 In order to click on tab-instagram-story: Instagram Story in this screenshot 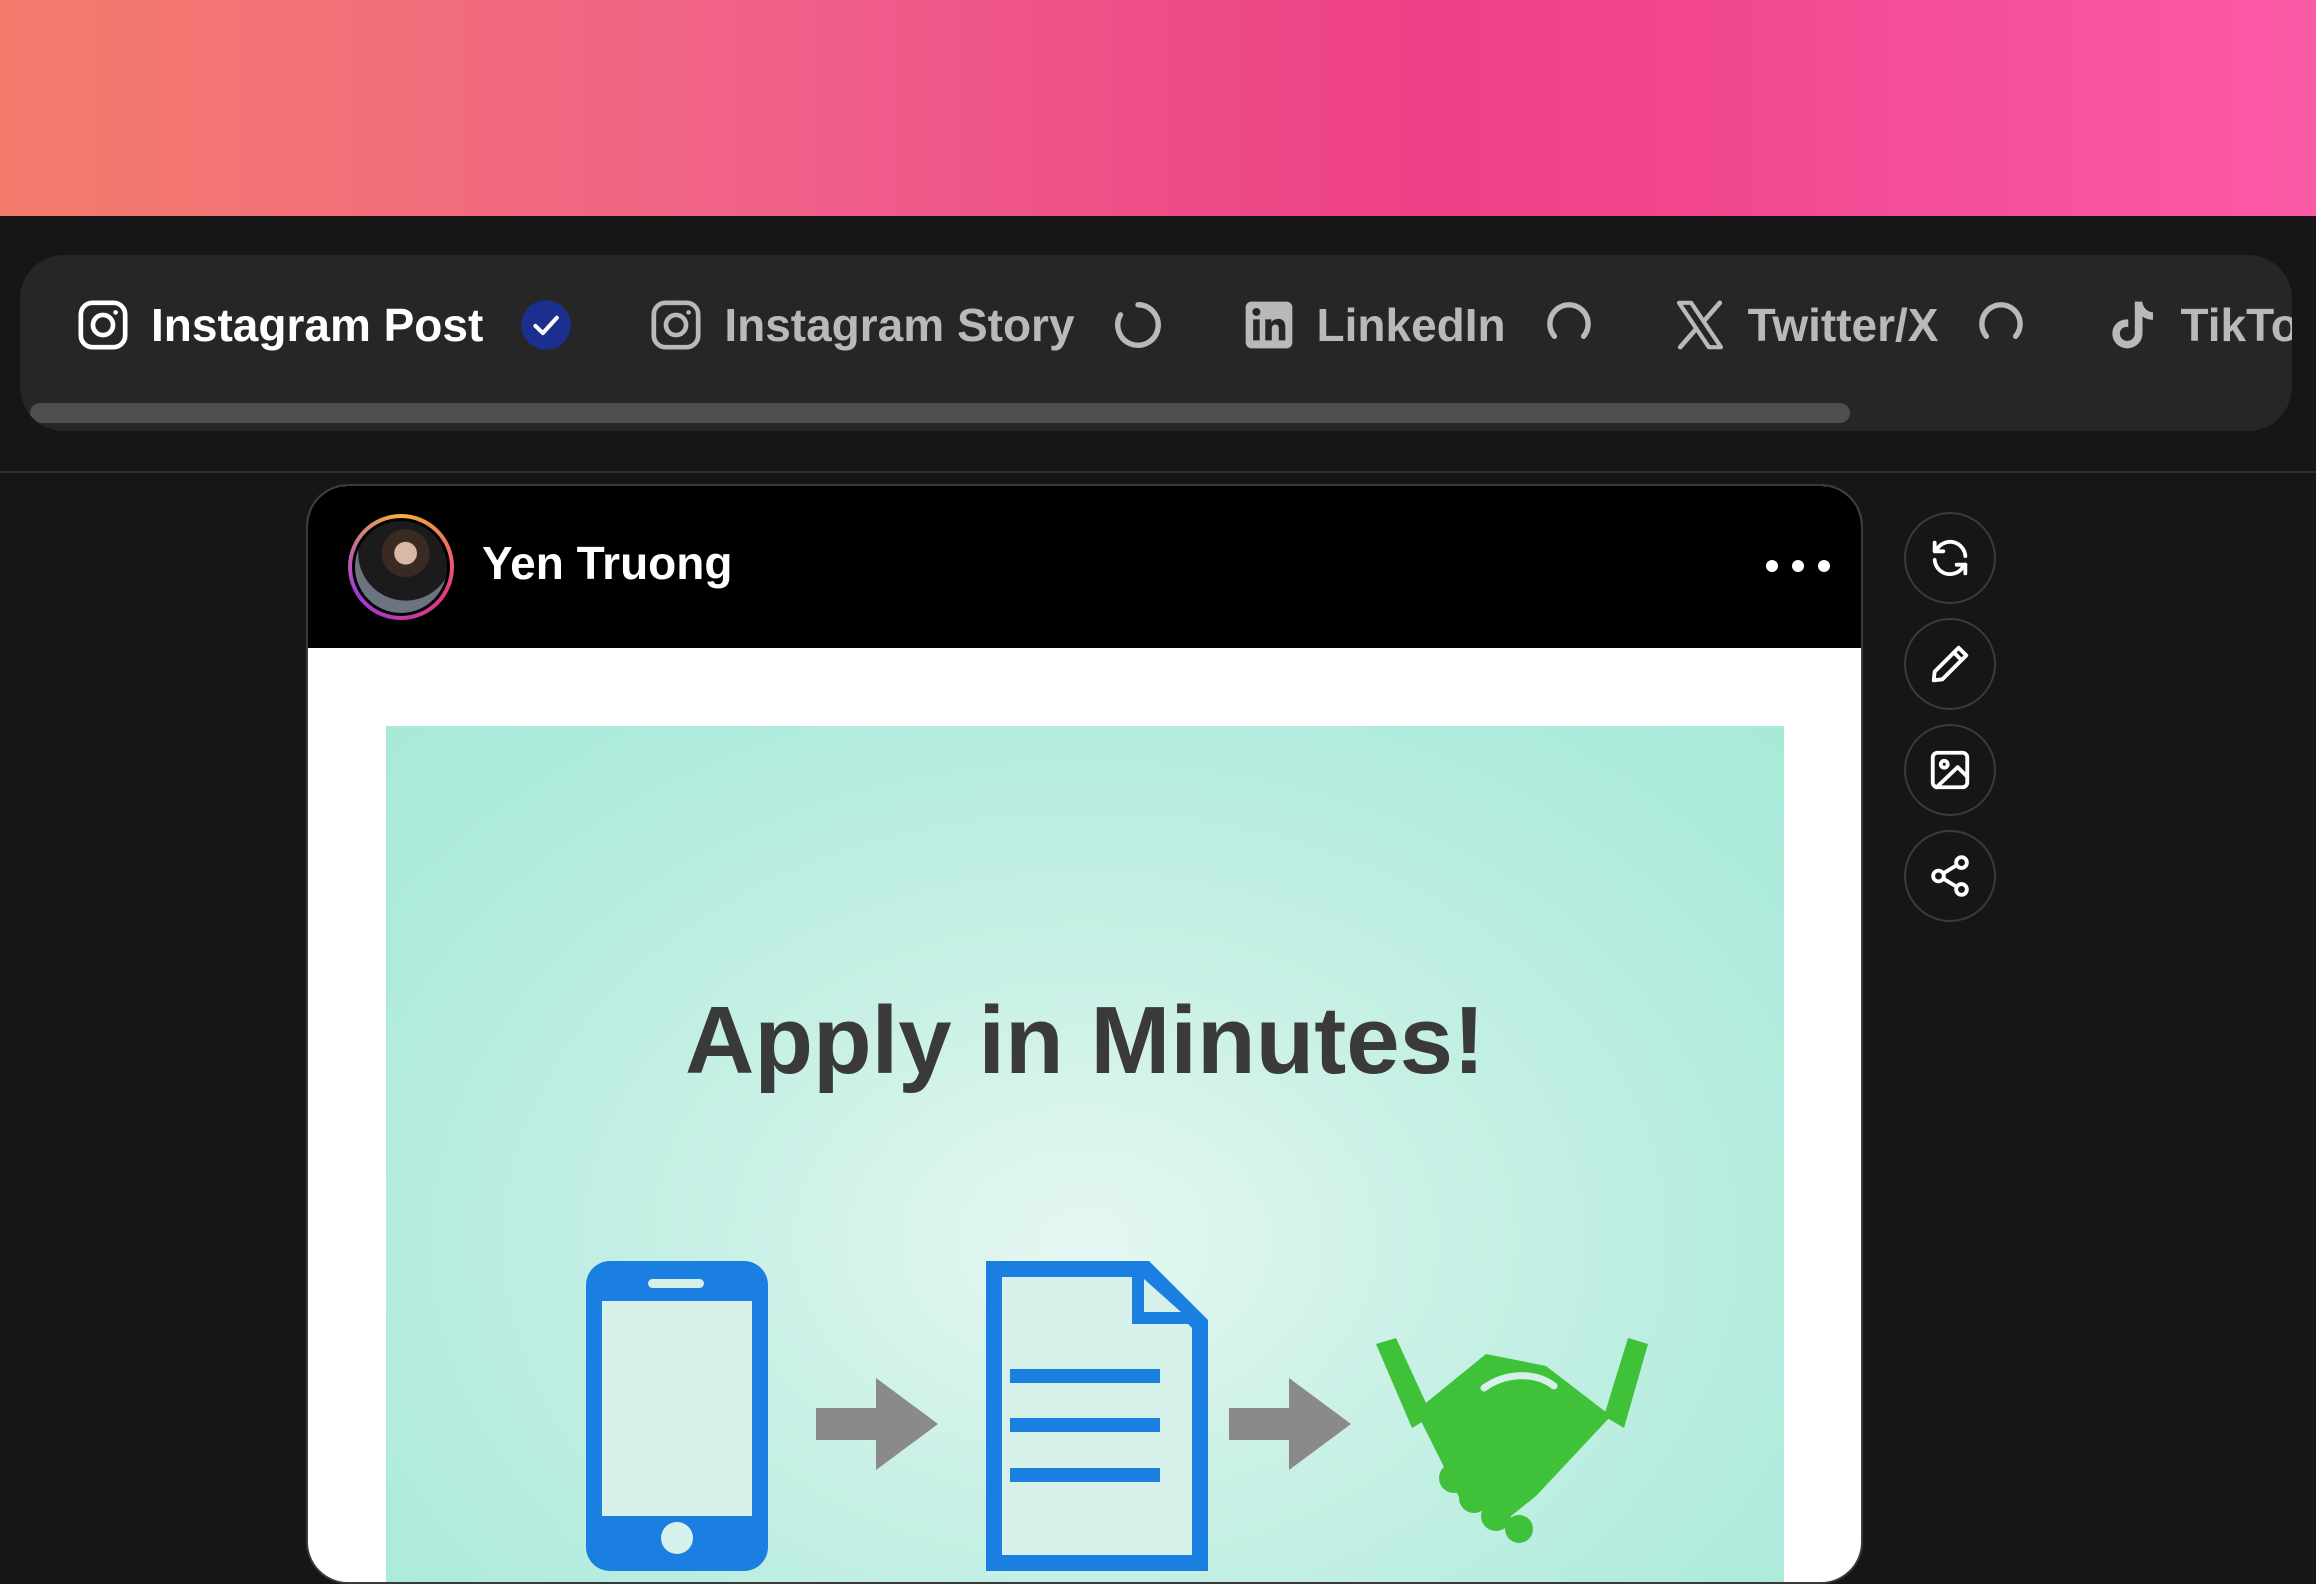, I will do `click(906, 325)`.